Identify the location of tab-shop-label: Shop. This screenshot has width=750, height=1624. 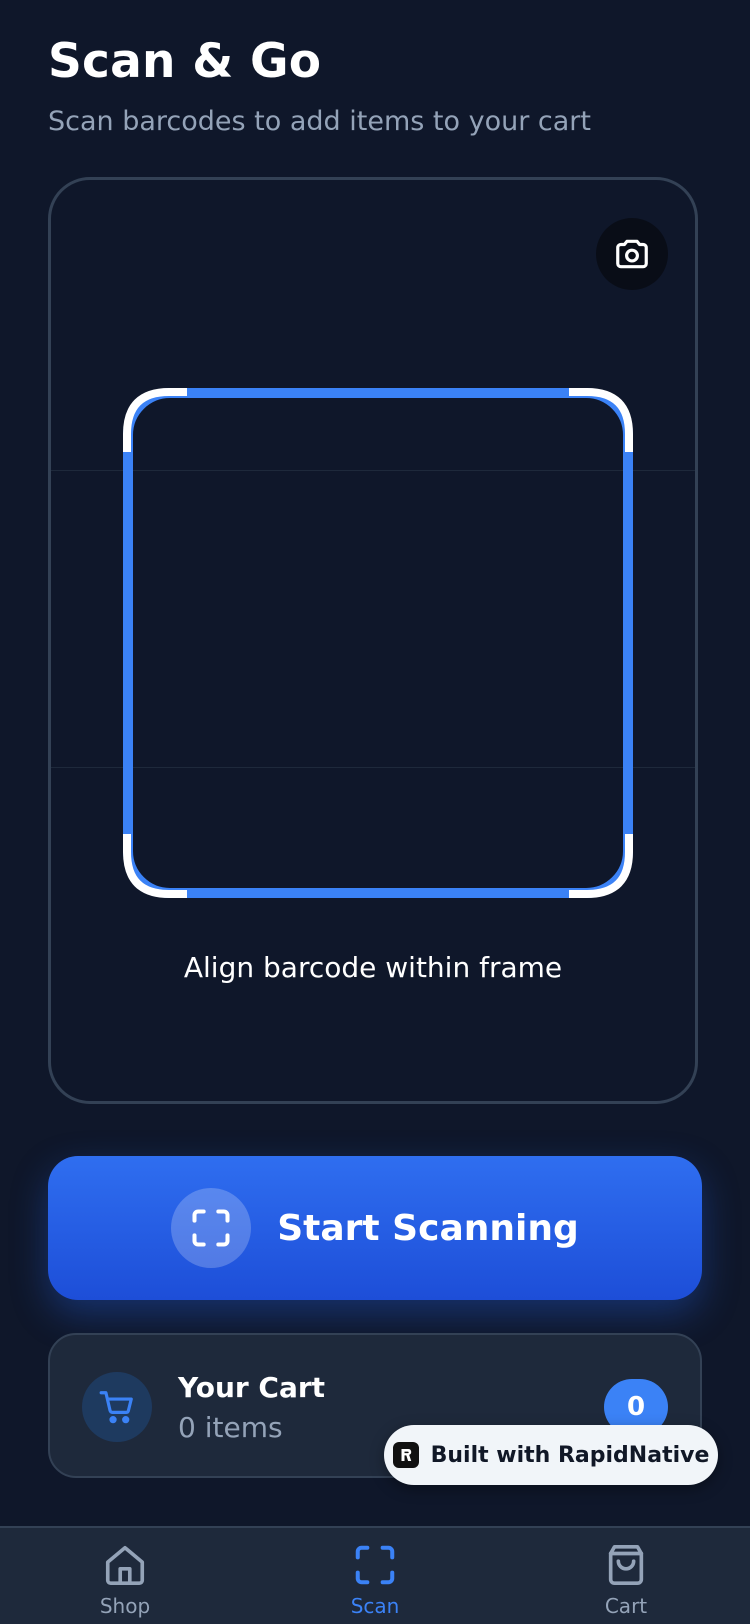
(125, 1606).